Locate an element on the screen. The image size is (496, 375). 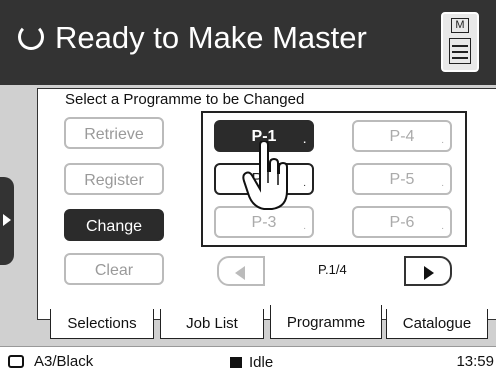
programme-label: P-5 is located at coordinates (402, 179).